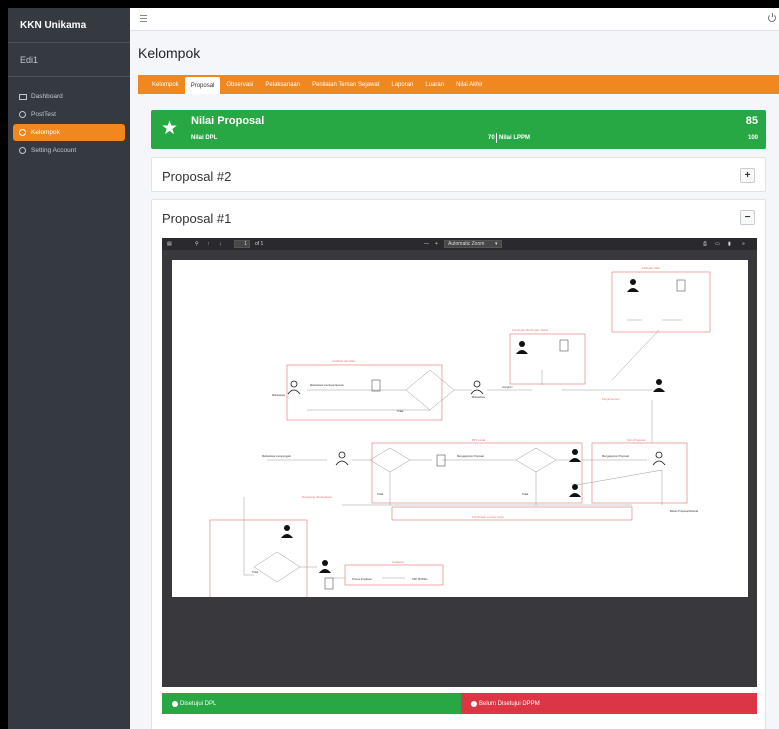 This screenshot has height=729, width=779. I want to click on divider, so click(496, 138).